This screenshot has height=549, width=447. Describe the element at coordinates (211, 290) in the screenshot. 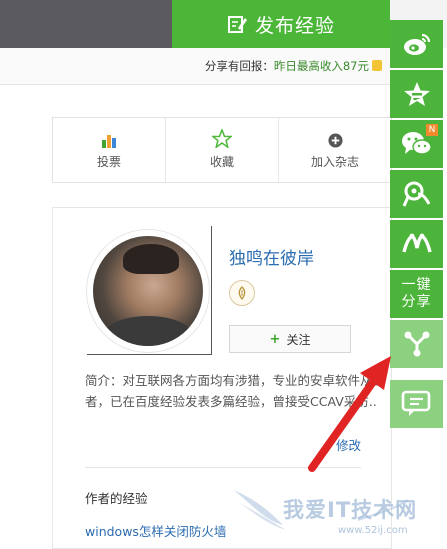

I see `avatar-frame-line` at that location.